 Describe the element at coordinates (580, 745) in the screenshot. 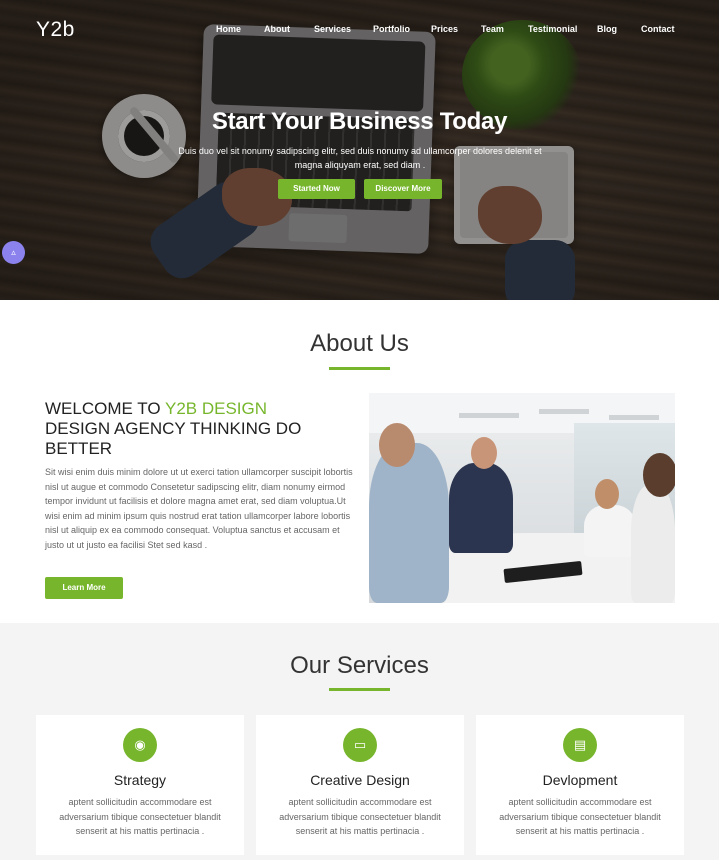

I see `document-icon: ▤` at that location.